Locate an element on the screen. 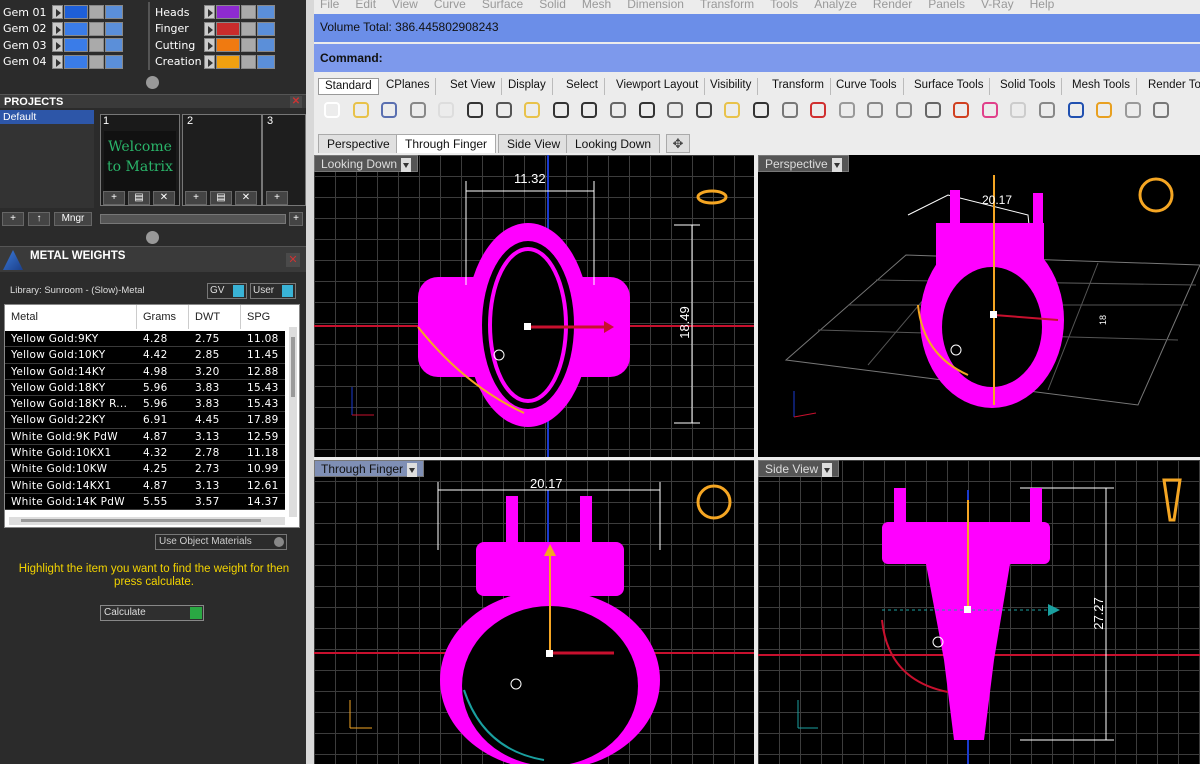 Image resolution: width=1200 pixels, height=764 pixels. box-icon is located at coordinates (961, 110).